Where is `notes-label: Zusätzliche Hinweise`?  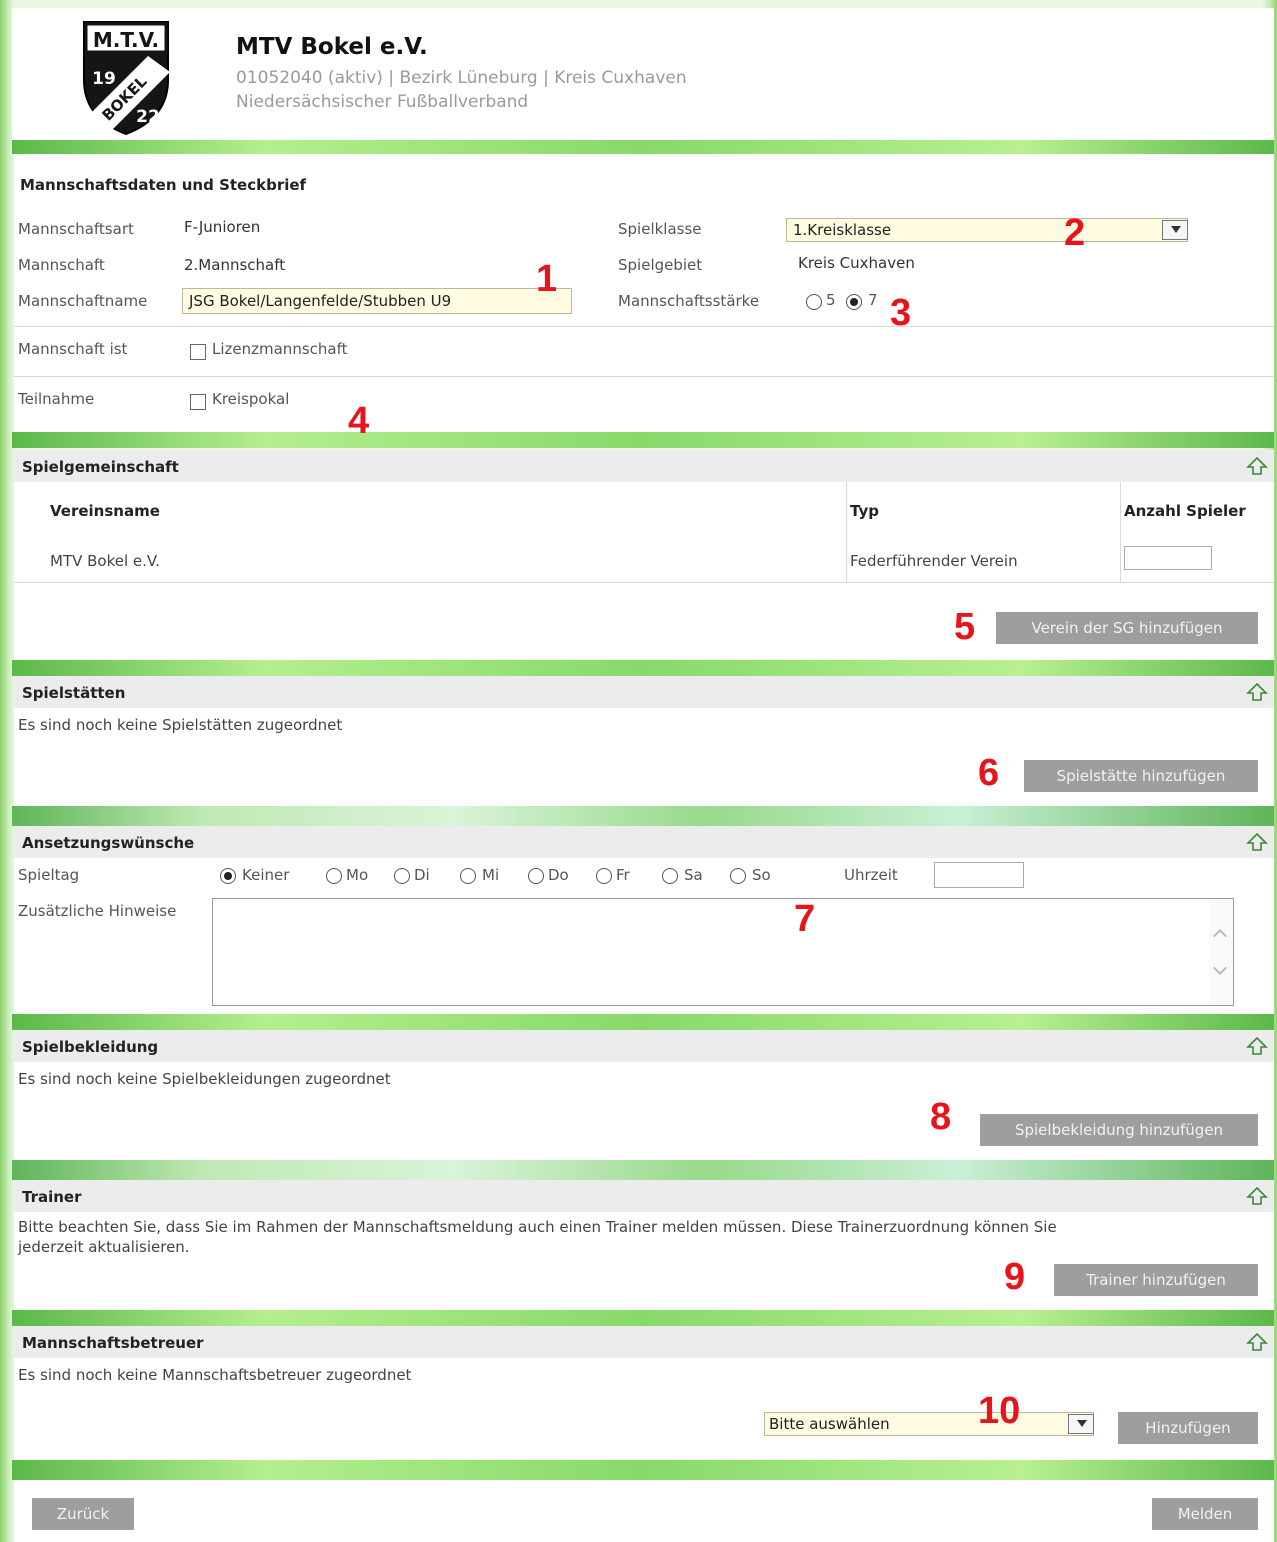 notes-label: Zusätzliche Hinweise is located at coordinates (97, 911).